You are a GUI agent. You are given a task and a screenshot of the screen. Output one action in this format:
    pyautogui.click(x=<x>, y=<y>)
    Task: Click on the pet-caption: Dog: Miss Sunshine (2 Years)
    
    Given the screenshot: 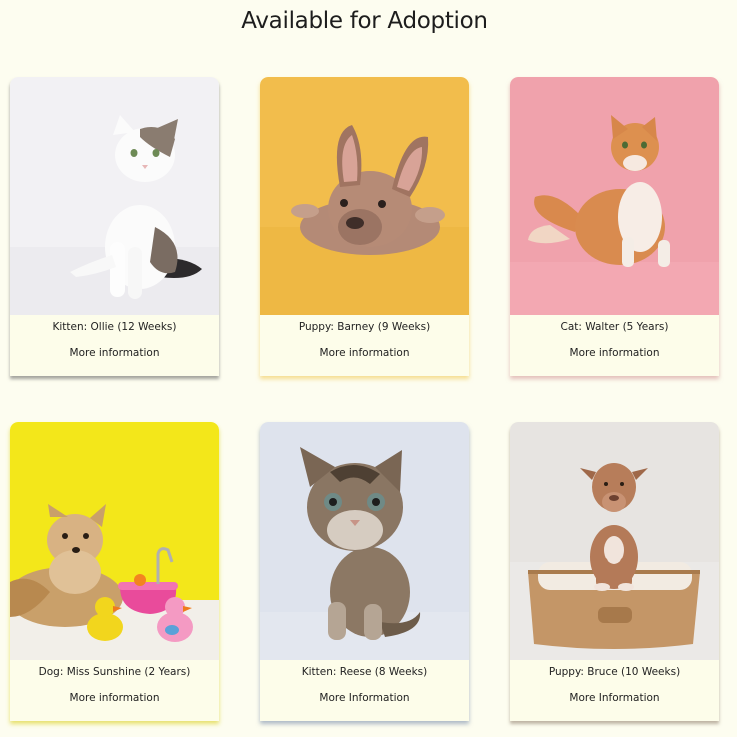 What is the action you would take?
    pyautogui.click(x=114, y=672)
    